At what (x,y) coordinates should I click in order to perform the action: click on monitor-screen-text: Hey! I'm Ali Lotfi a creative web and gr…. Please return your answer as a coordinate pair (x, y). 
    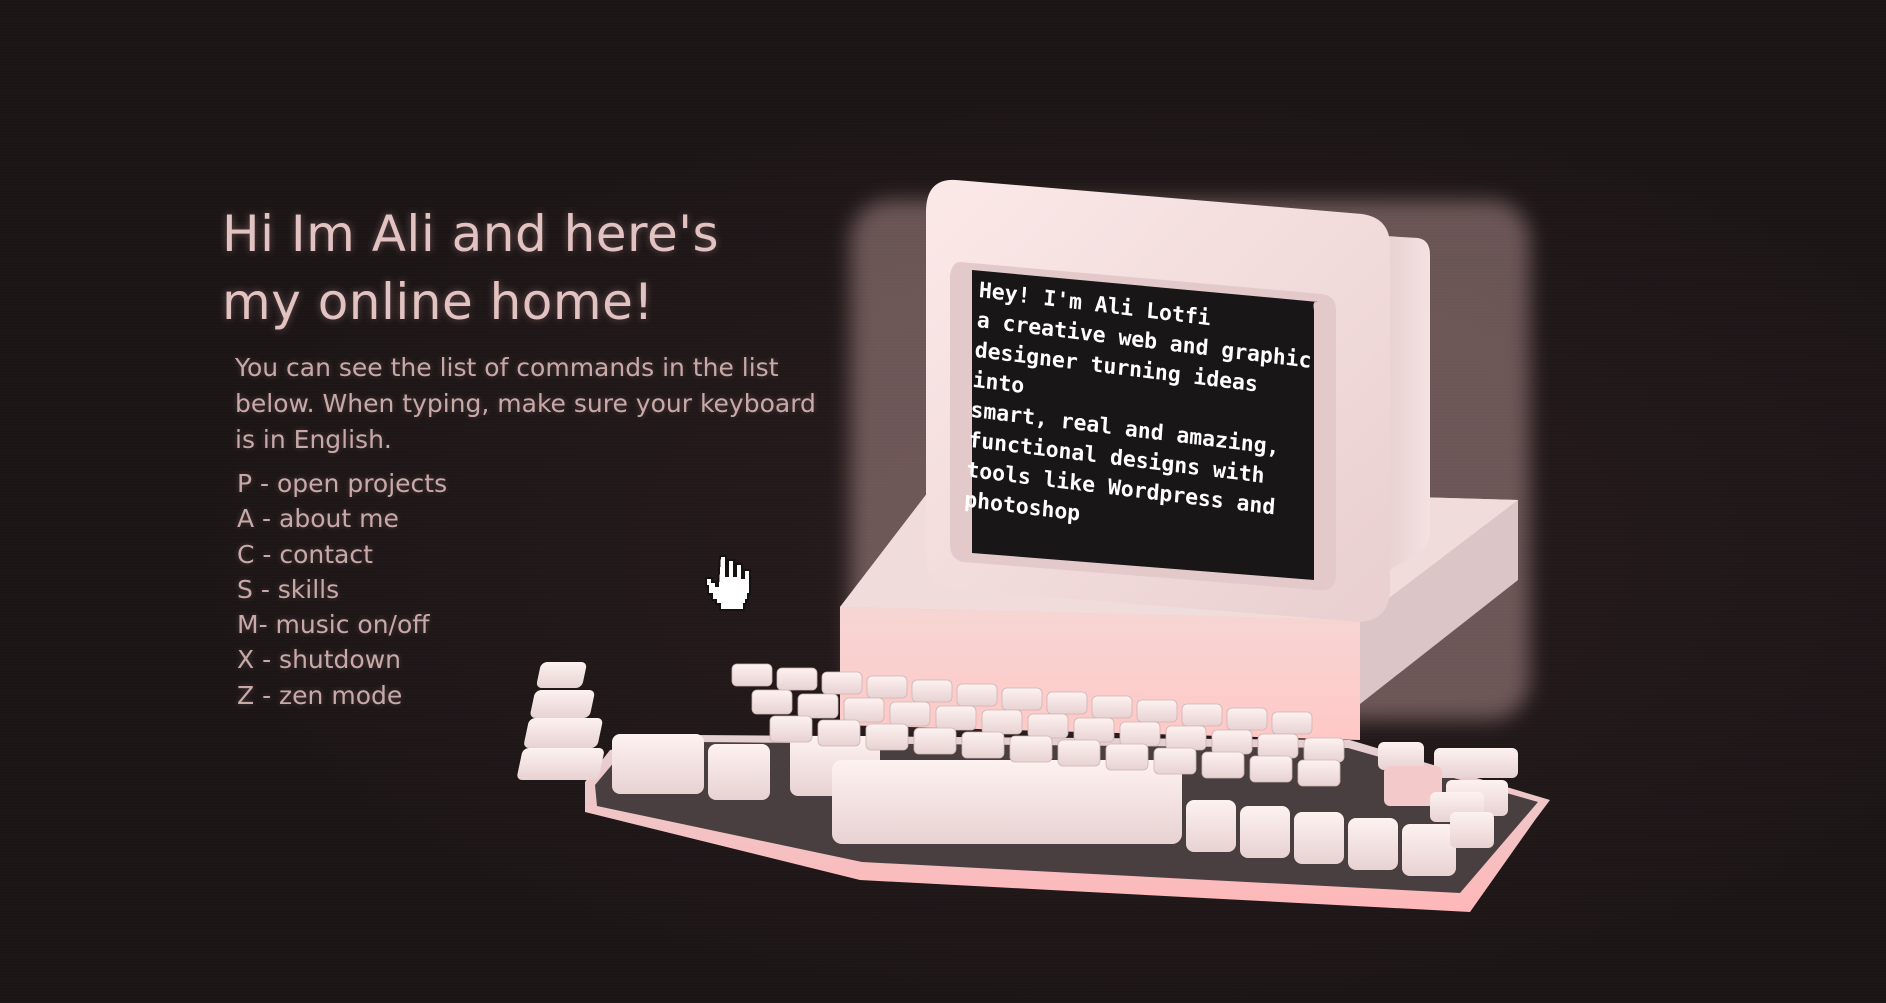
    Looking at the image, I should click on (1138, 402).